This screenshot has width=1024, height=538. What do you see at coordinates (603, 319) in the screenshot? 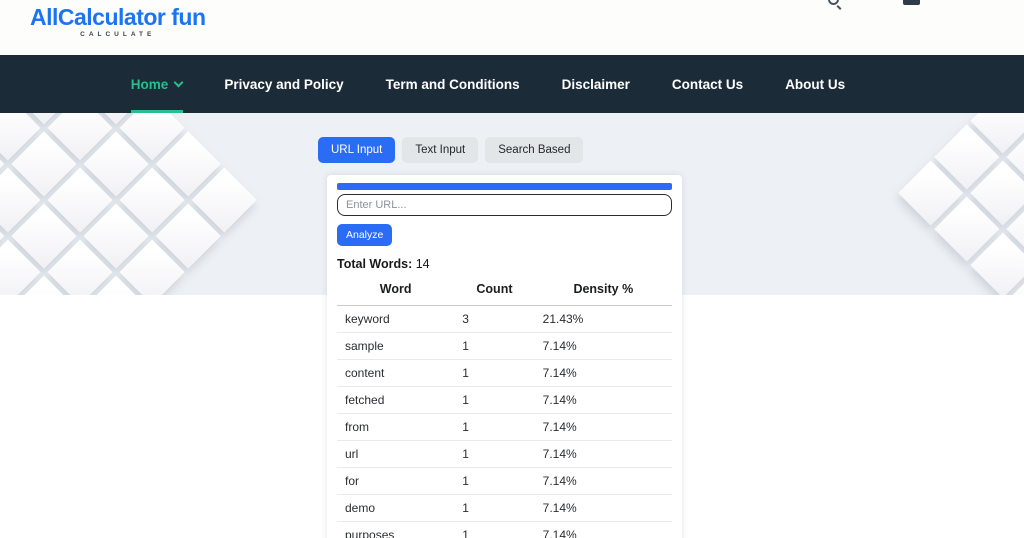
I see `cell-density: 21.43%` at bounding box center [603, 319].